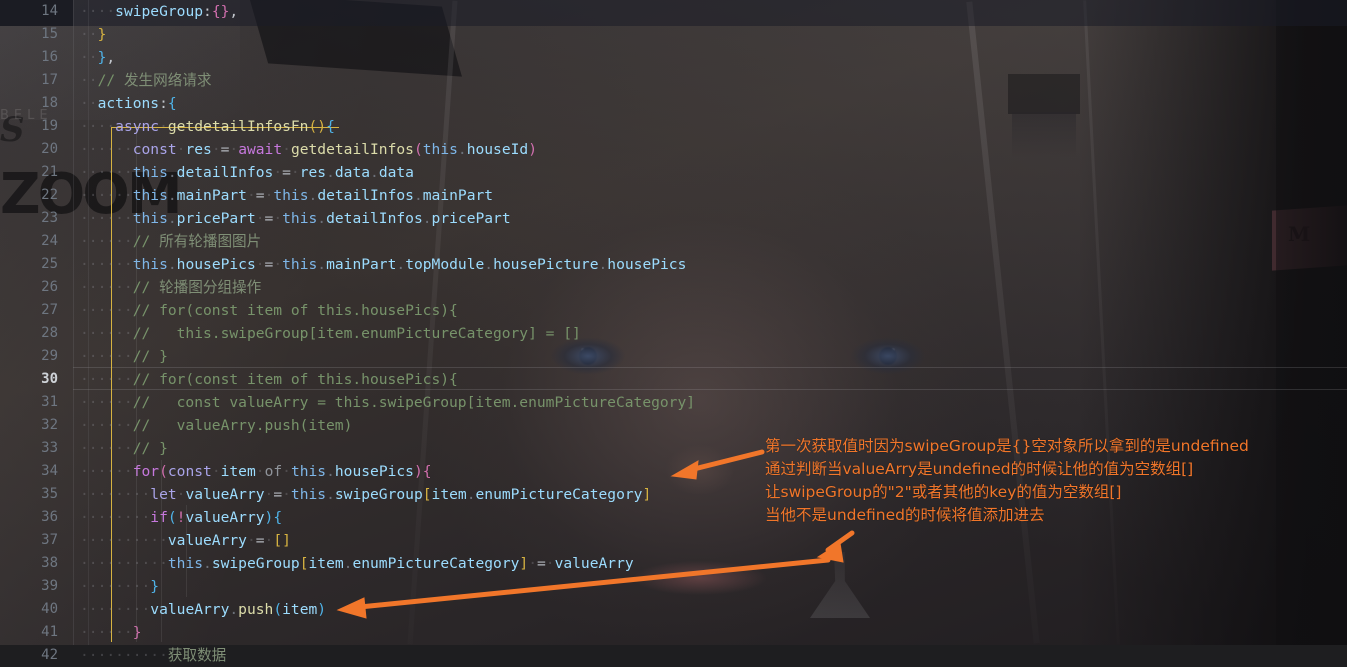 The height and width of the screenshot is (667, 1347). I want to click on line-number: 15, so click(29, 34).